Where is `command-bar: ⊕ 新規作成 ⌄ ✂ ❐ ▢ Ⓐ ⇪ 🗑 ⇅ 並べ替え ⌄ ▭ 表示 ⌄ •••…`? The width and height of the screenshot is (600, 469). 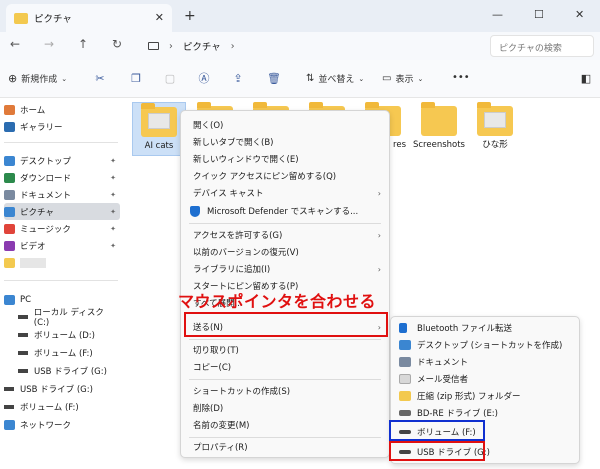 command-bar: ⊕ 新規作成 ⌄ ✂ ❐ ▢ Ⓐ ⇪ 🗑 ⇅ 並べ替え ⌄ ▭ 表示 ⌄ •••… is located at coordinates (300, 79).